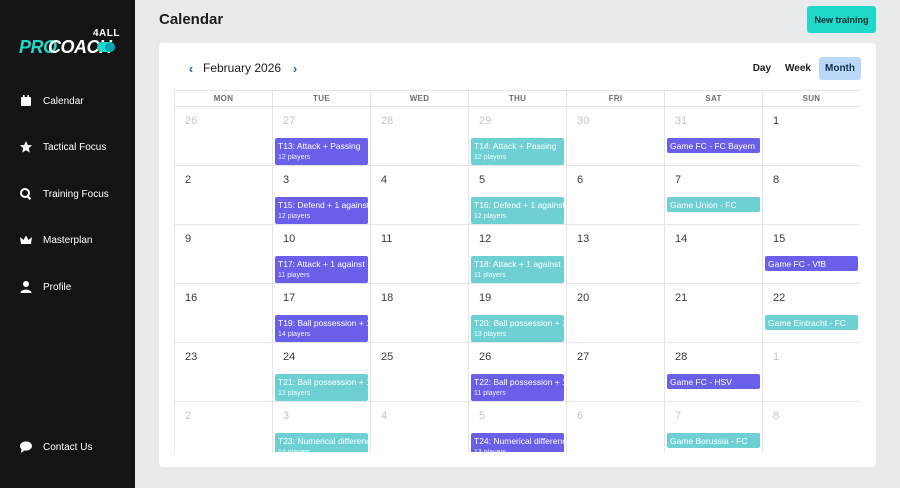 The image size is (900, 488). Describe the element at coordinates (322, 372) in the screenshot. I see `day-cell: 24 T21: Ball possession + 1 12 players` at that location.